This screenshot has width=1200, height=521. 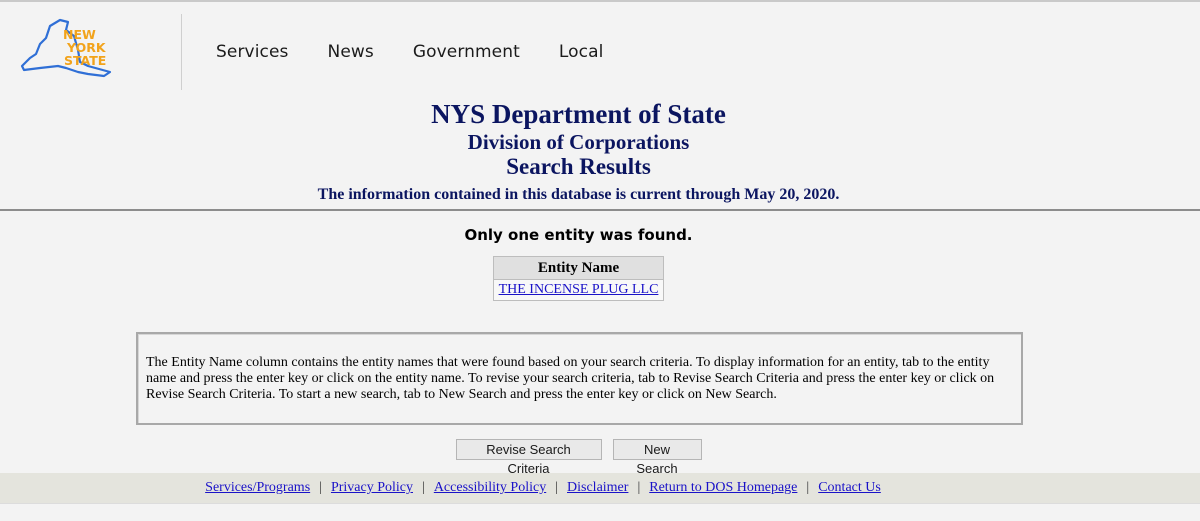 I want to click on nys-logo: NEW YORK STATE, so click(x=73, y=49).